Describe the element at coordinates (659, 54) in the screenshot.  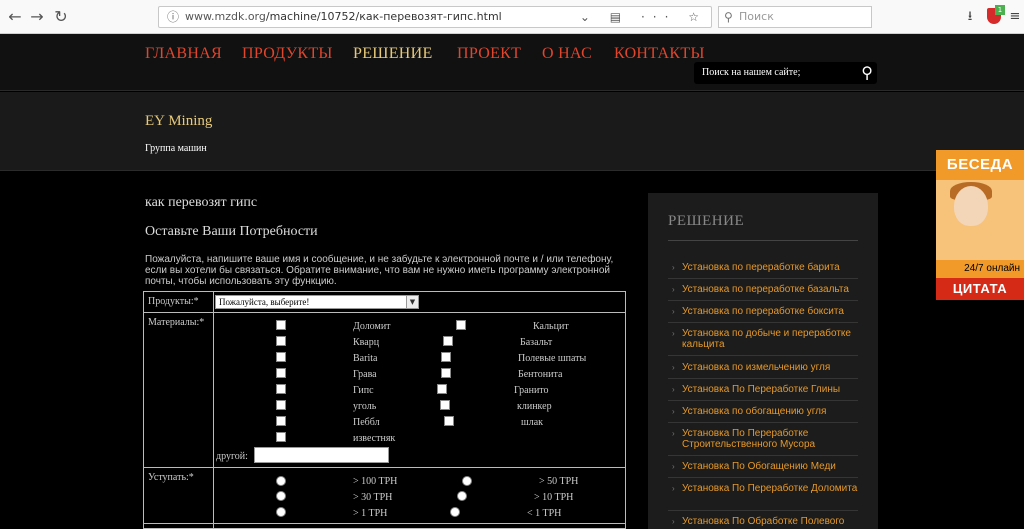
I see `nav-contacts: КОНТАКТЫ` at that location.